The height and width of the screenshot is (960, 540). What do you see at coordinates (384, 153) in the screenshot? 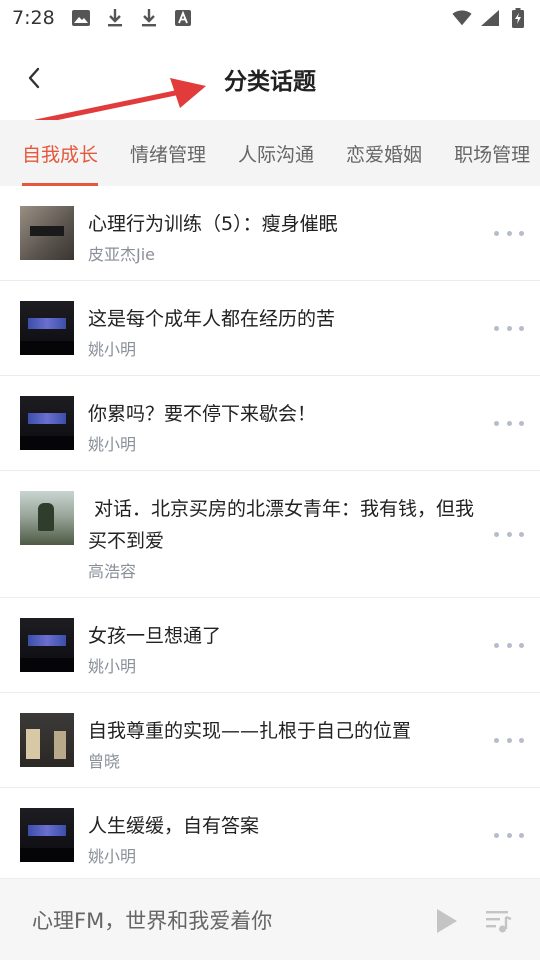
I see `tab-love-marriage: 恋爱婚姻` at bounding box center [384, 153].